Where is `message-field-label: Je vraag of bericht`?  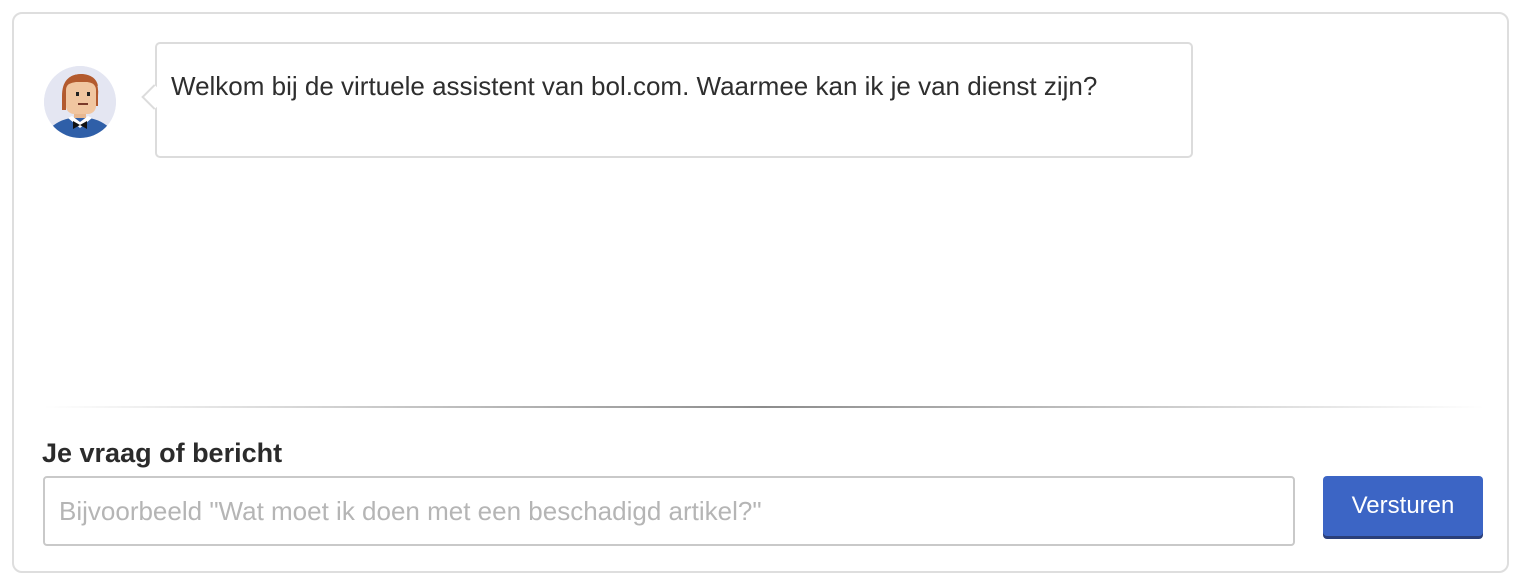
message-field-label: Je vraag of bericht is located at coordinates (162, 453).